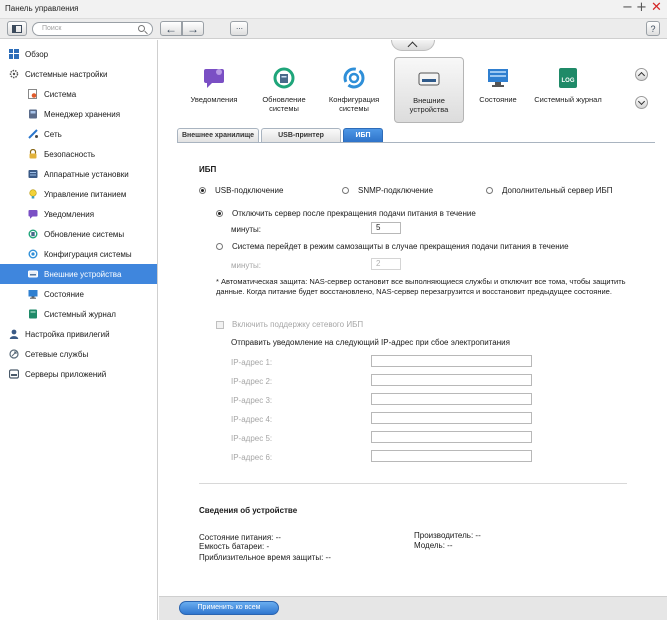 Image resolution: width=667 pixels, height=620 pixels. Describe the element at coordinates (78, 94) in the screenshot. I see `sidebar-item-system: Система` at that location.